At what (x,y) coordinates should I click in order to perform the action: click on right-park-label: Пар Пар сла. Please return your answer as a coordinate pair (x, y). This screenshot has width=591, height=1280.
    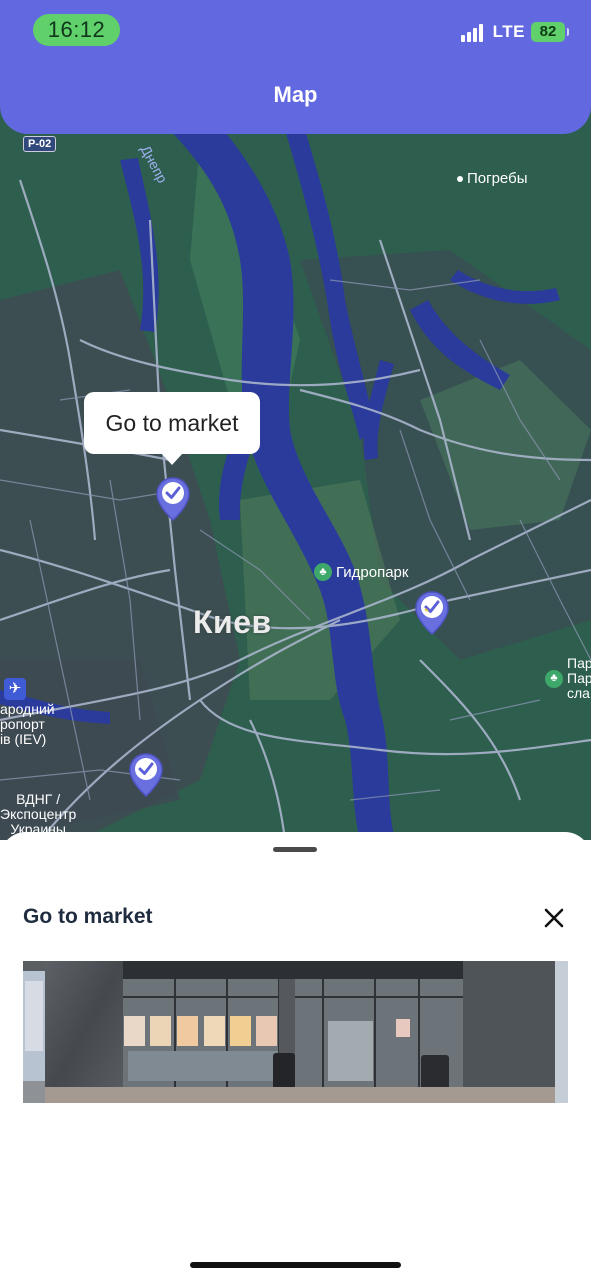
    Looking at the image, I should click on (579, 678).